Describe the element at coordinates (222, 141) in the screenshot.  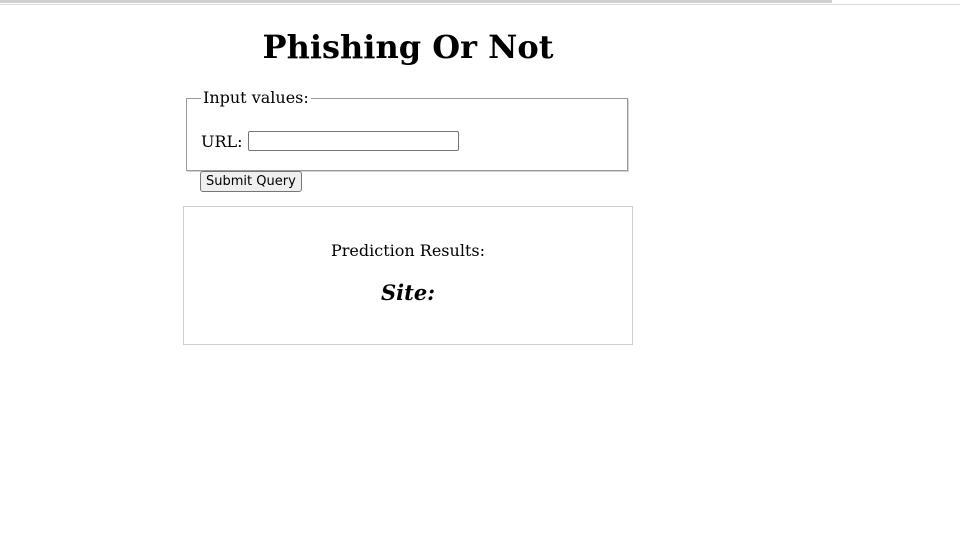
I see `url-label: URL:` at that location.